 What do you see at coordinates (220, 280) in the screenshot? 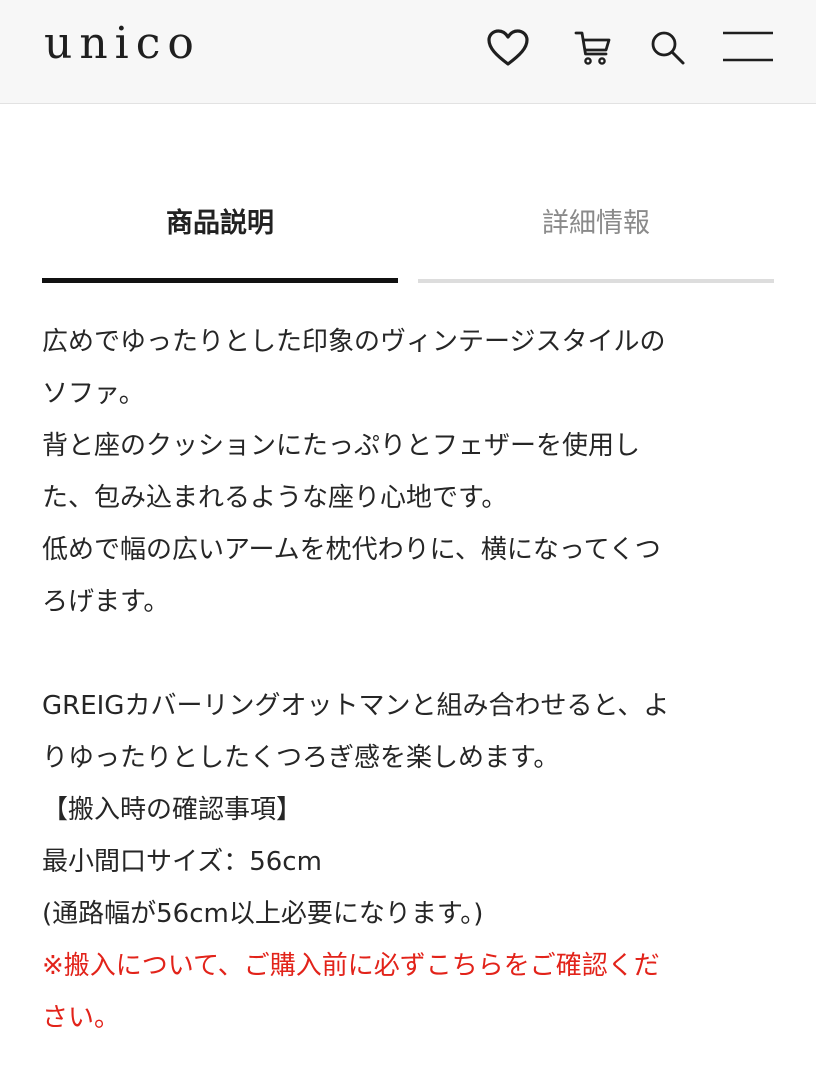
I see `tab-active-indicator` at bounding box center [220, 280].